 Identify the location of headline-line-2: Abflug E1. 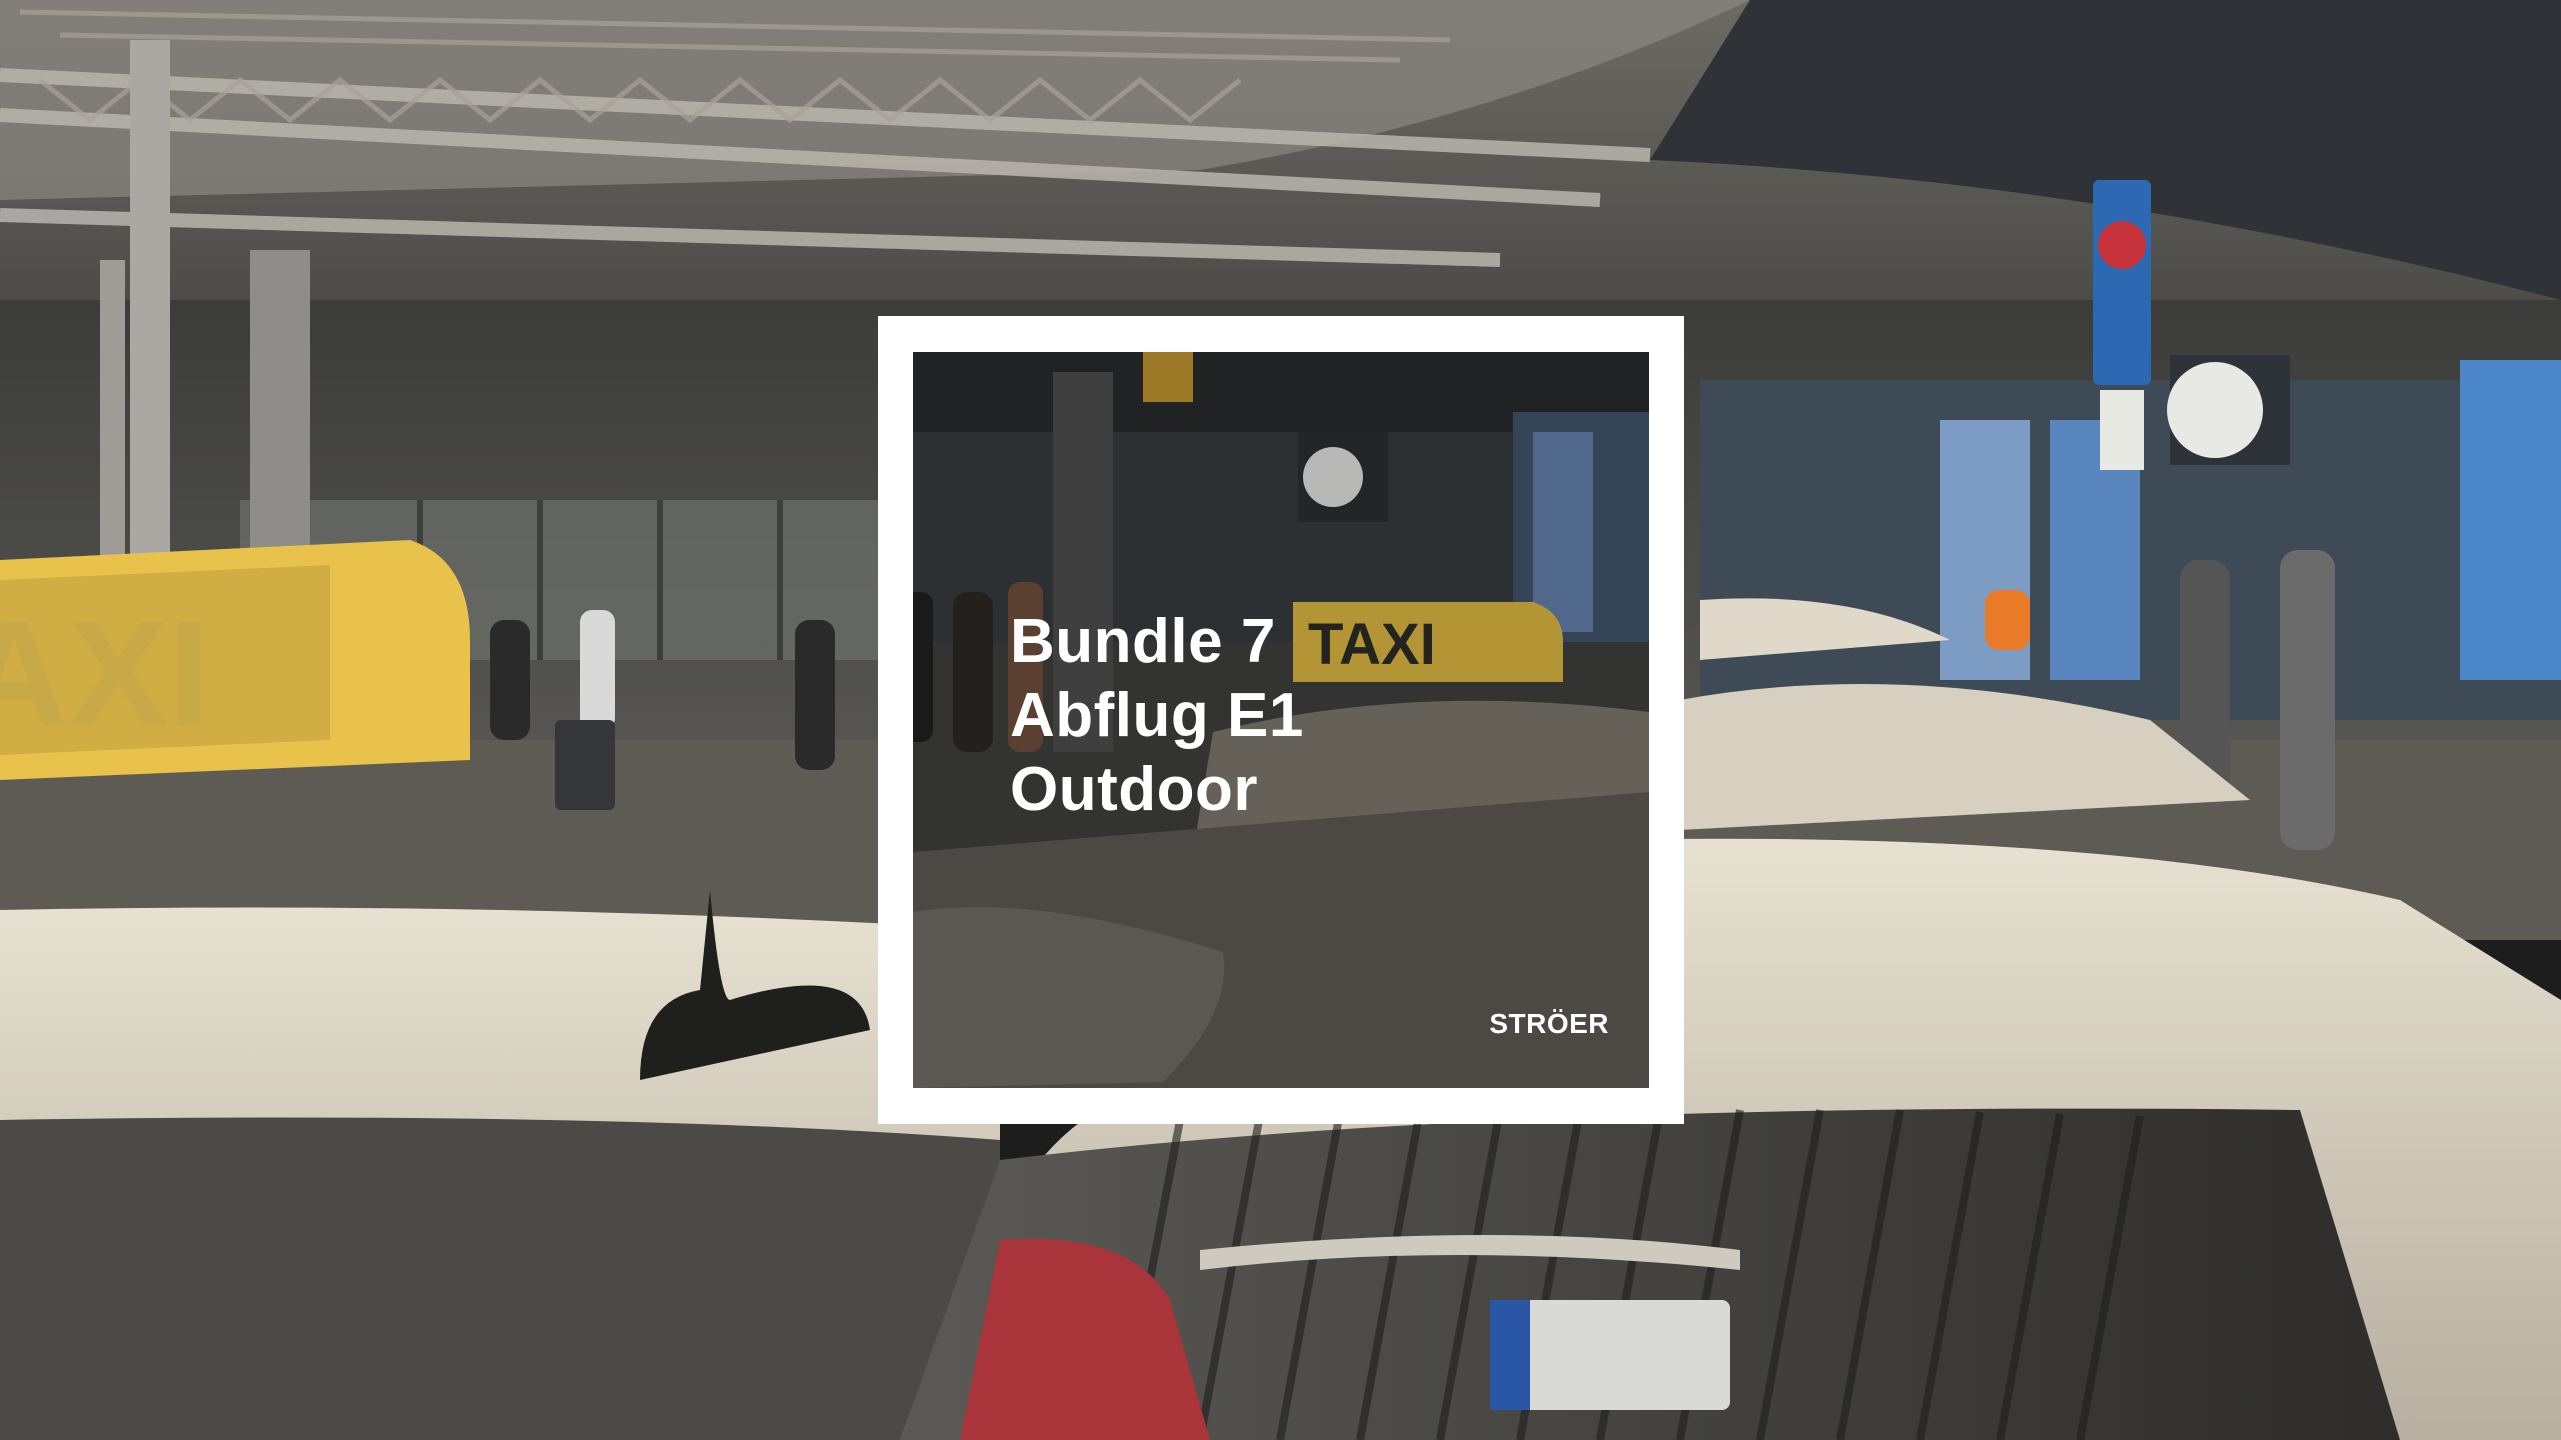
(1157, 715).